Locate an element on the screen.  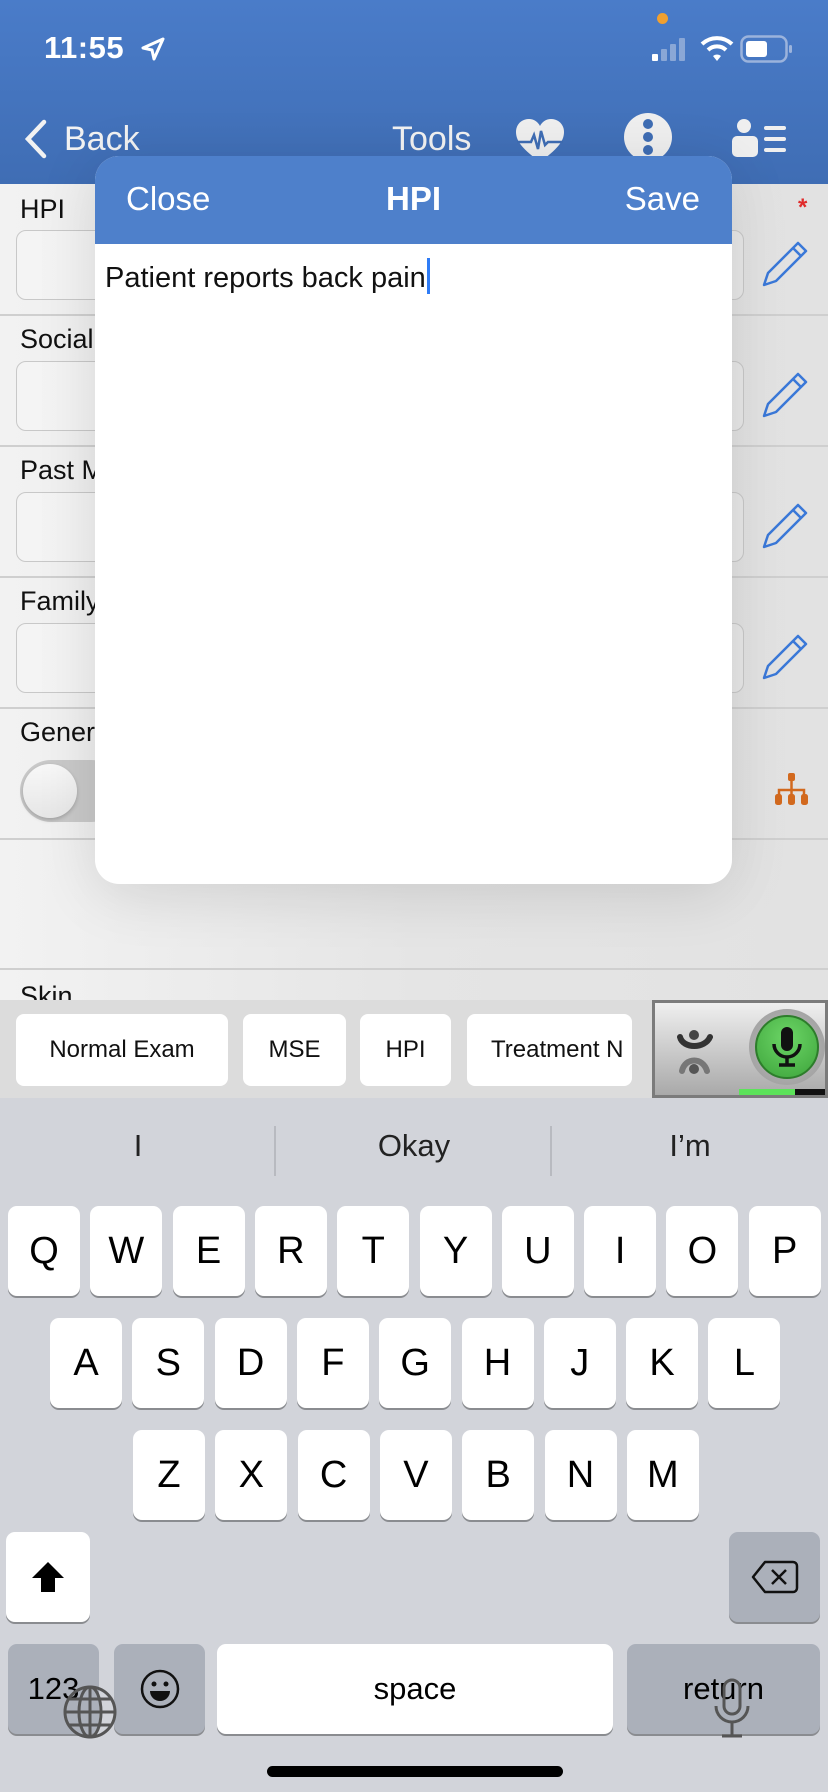
key-c: C is located at coordinates (333, 1475).